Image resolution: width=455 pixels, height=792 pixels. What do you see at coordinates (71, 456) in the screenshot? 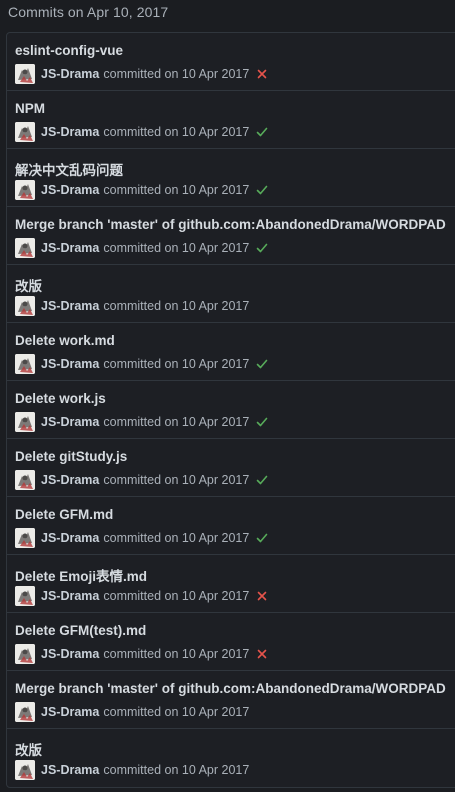
I see `commit-message: Delete gitStudy.js` at bounding box center [71, 456].